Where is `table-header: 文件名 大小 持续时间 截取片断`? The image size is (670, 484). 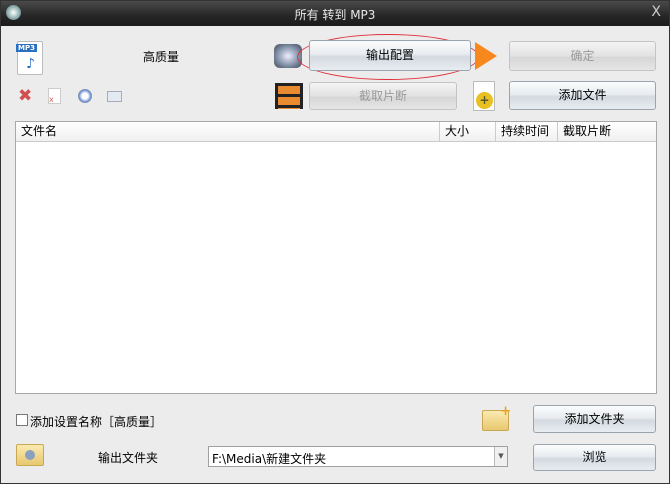 table-header: 文件名 大小 持续时间 截取片断 is located at coordinates (336, 132).